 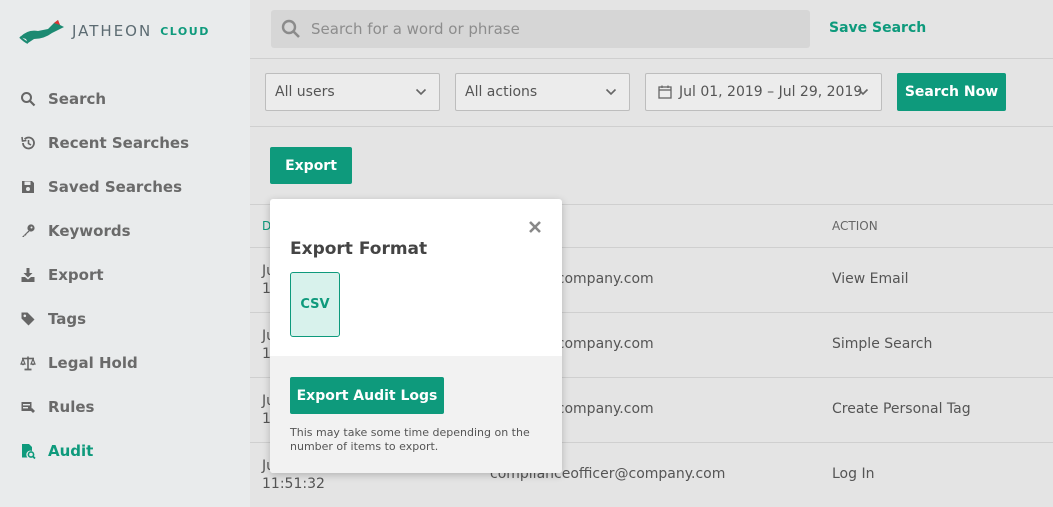 What do you see at coordinates (28, 407) in the screenshot?
I see `rules-icon` at bounding box center [28, 407].